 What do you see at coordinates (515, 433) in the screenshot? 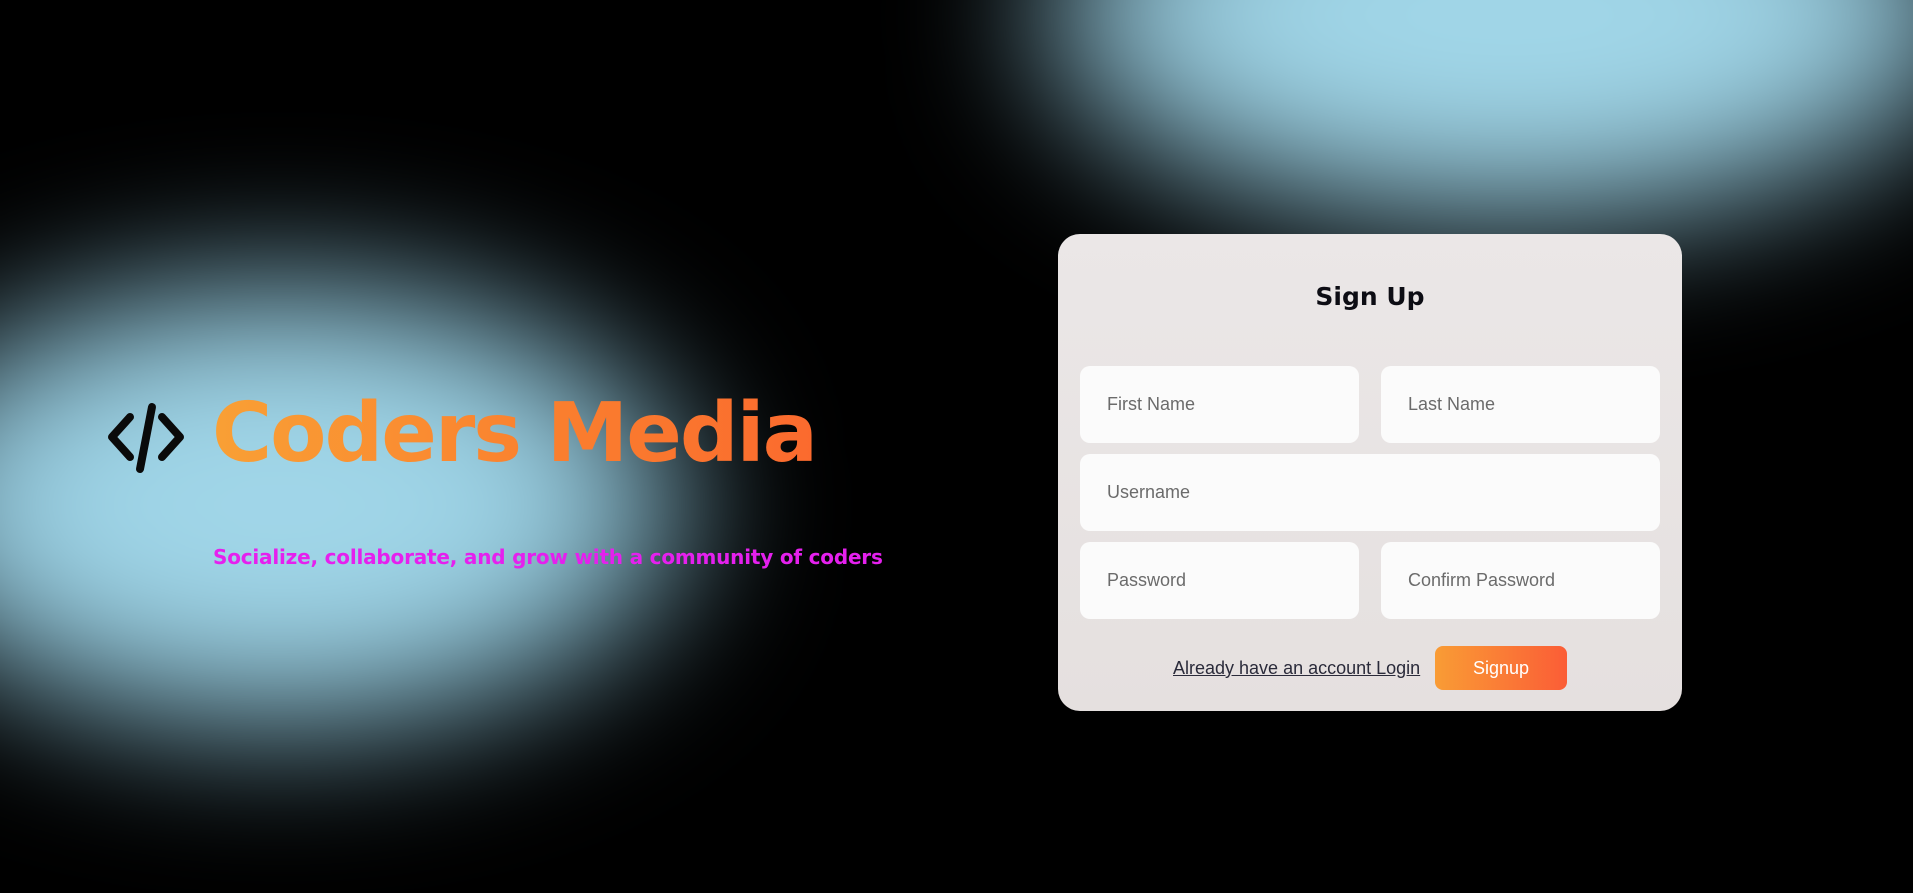
I see `brand-title: Coders Media` at bounding box center [515, 433].